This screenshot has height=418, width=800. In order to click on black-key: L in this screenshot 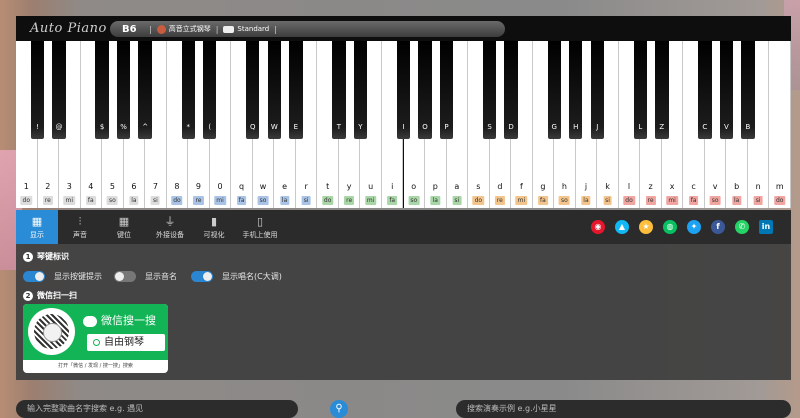, I will do `click(640, 90)`.